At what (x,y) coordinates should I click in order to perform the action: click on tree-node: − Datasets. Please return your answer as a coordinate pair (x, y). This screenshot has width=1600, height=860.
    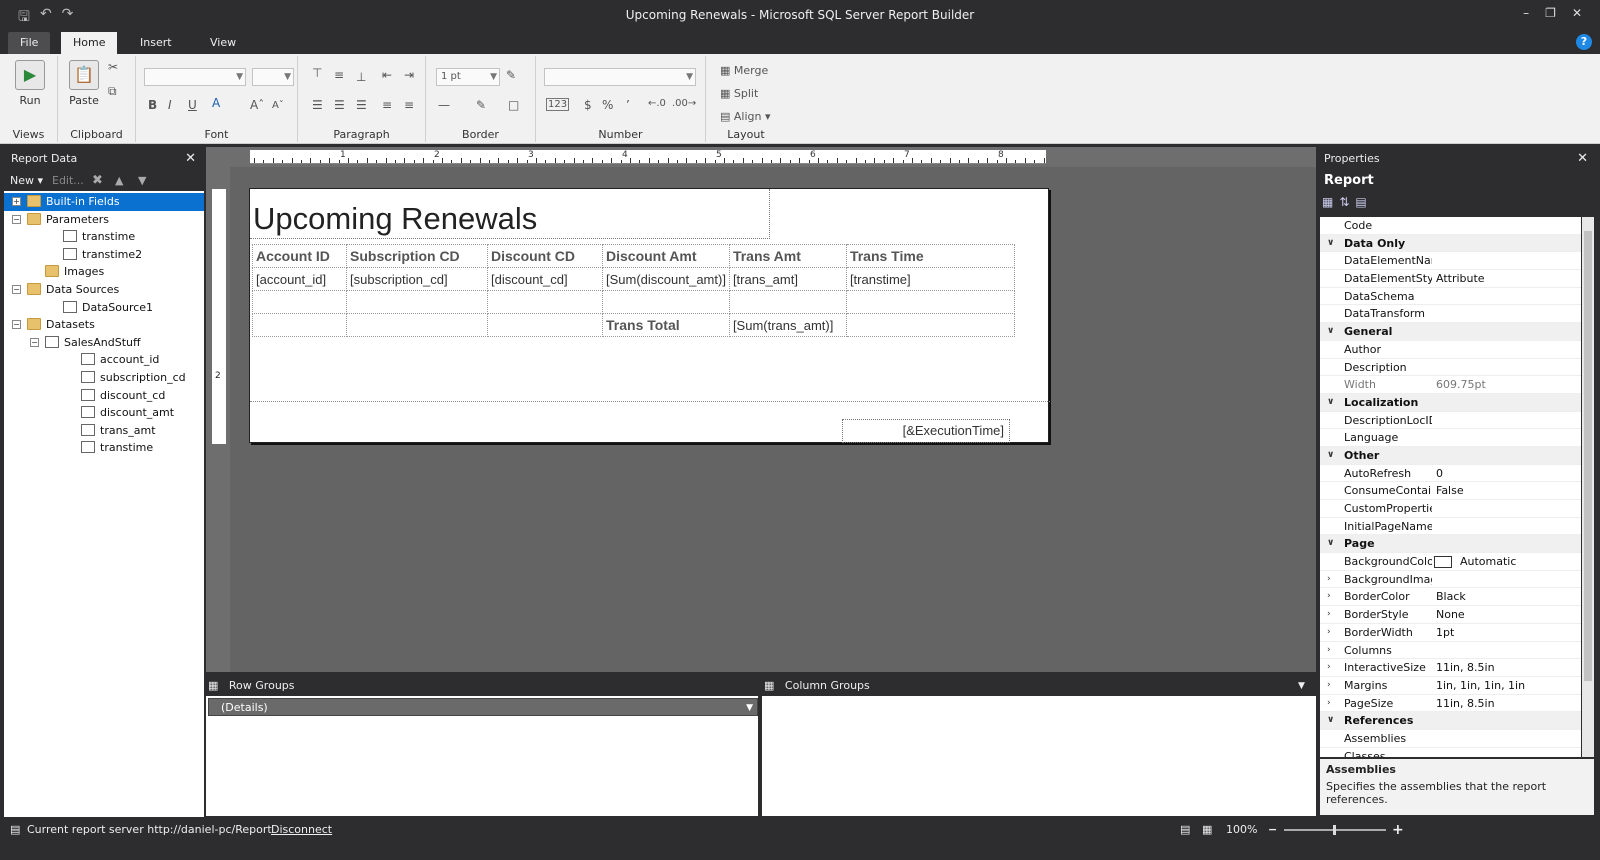
    Looking at the image, I should click on (104, 325).